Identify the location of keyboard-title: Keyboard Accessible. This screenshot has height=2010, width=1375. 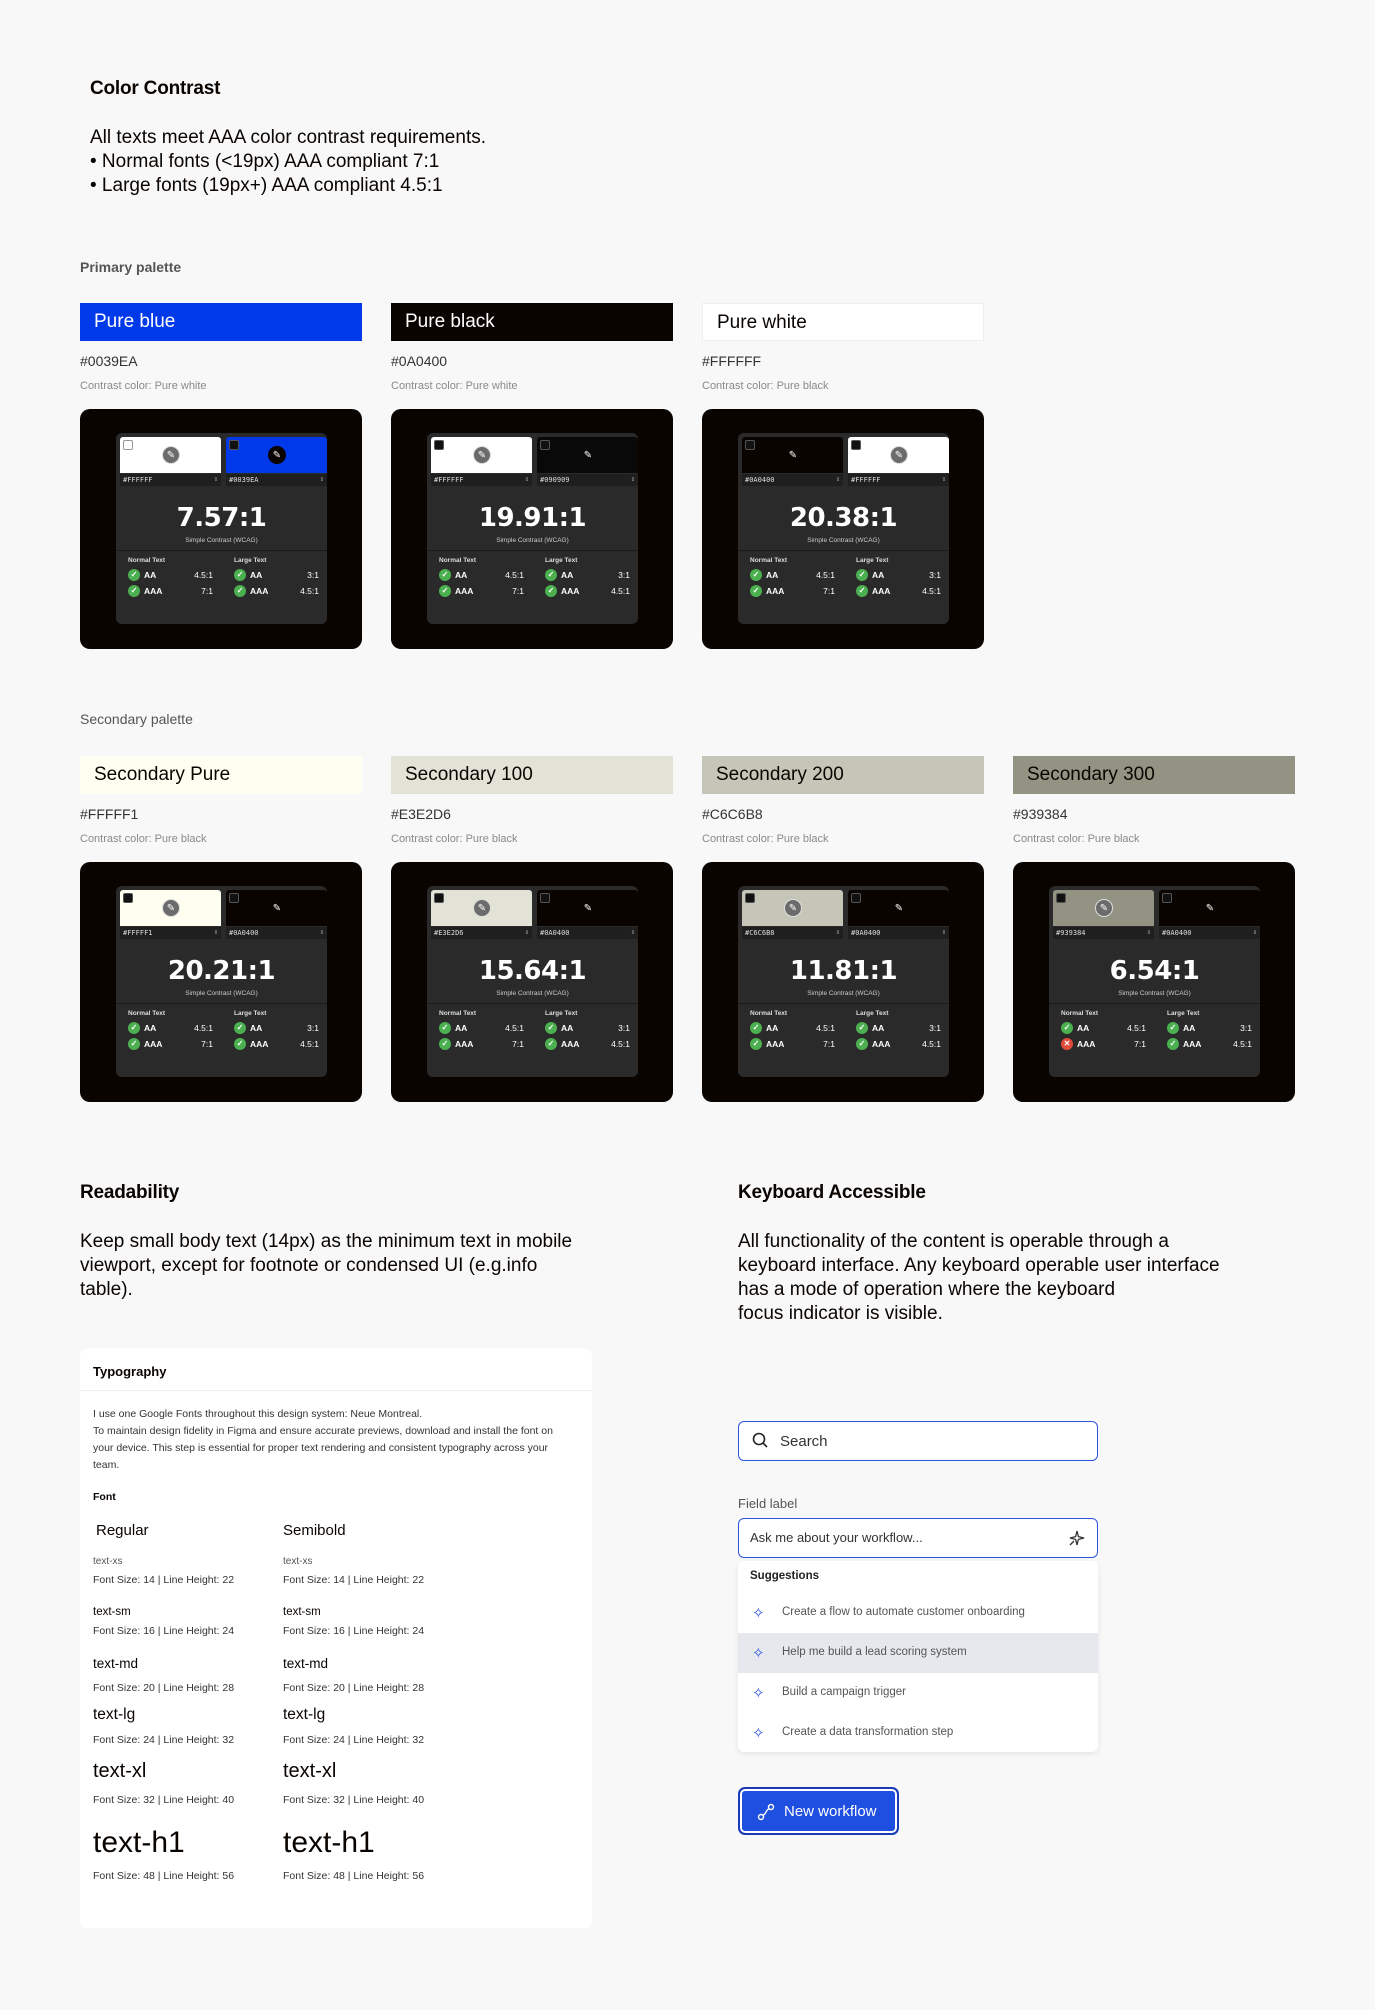
(832, 1192).